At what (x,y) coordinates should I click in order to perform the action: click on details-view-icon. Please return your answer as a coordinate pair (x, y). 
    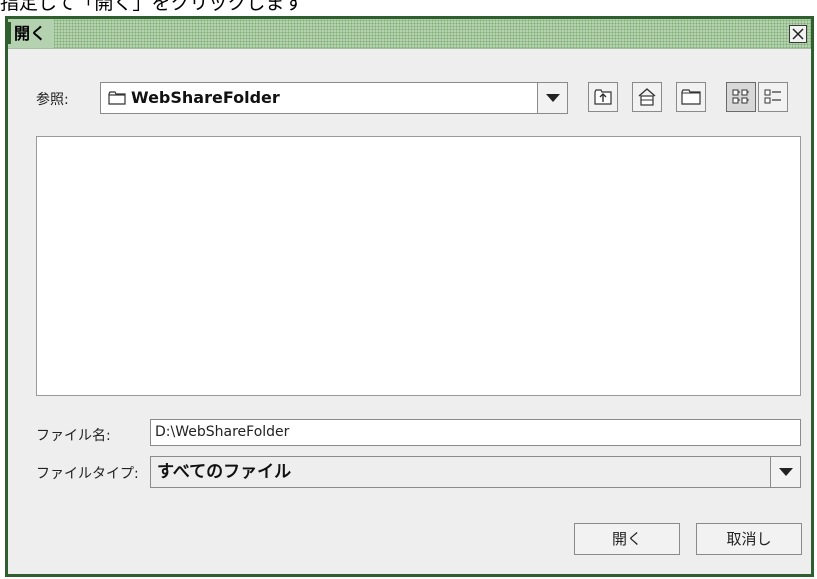
    Looking at the image, I should click on (772, 96).